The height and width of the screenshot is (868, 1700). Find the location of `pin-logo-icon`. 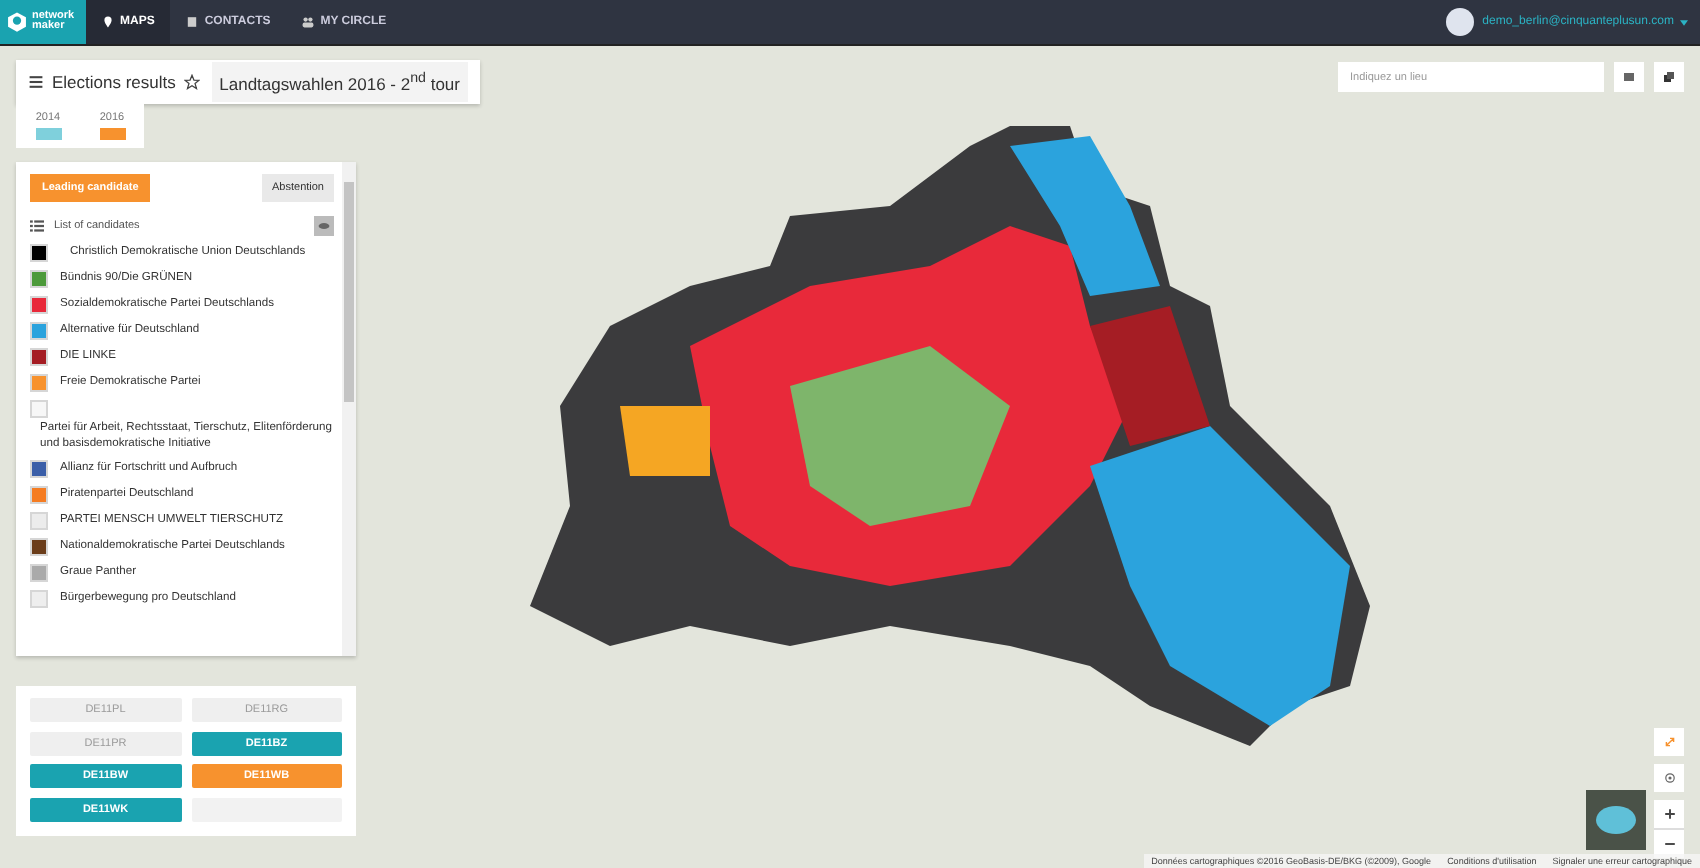

pin-logo-icon is located at coordinates (17, 22).